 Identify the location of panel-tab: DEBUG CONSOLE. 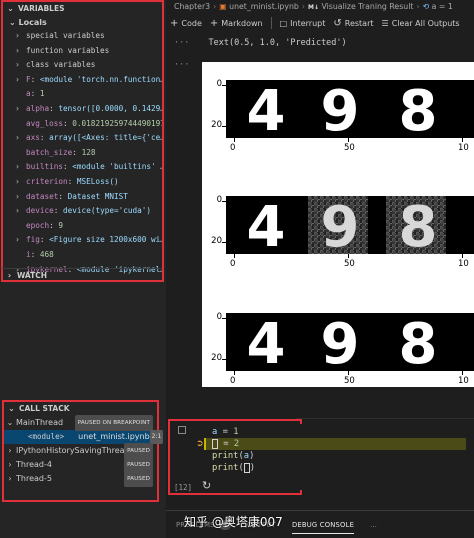
(323, 524).